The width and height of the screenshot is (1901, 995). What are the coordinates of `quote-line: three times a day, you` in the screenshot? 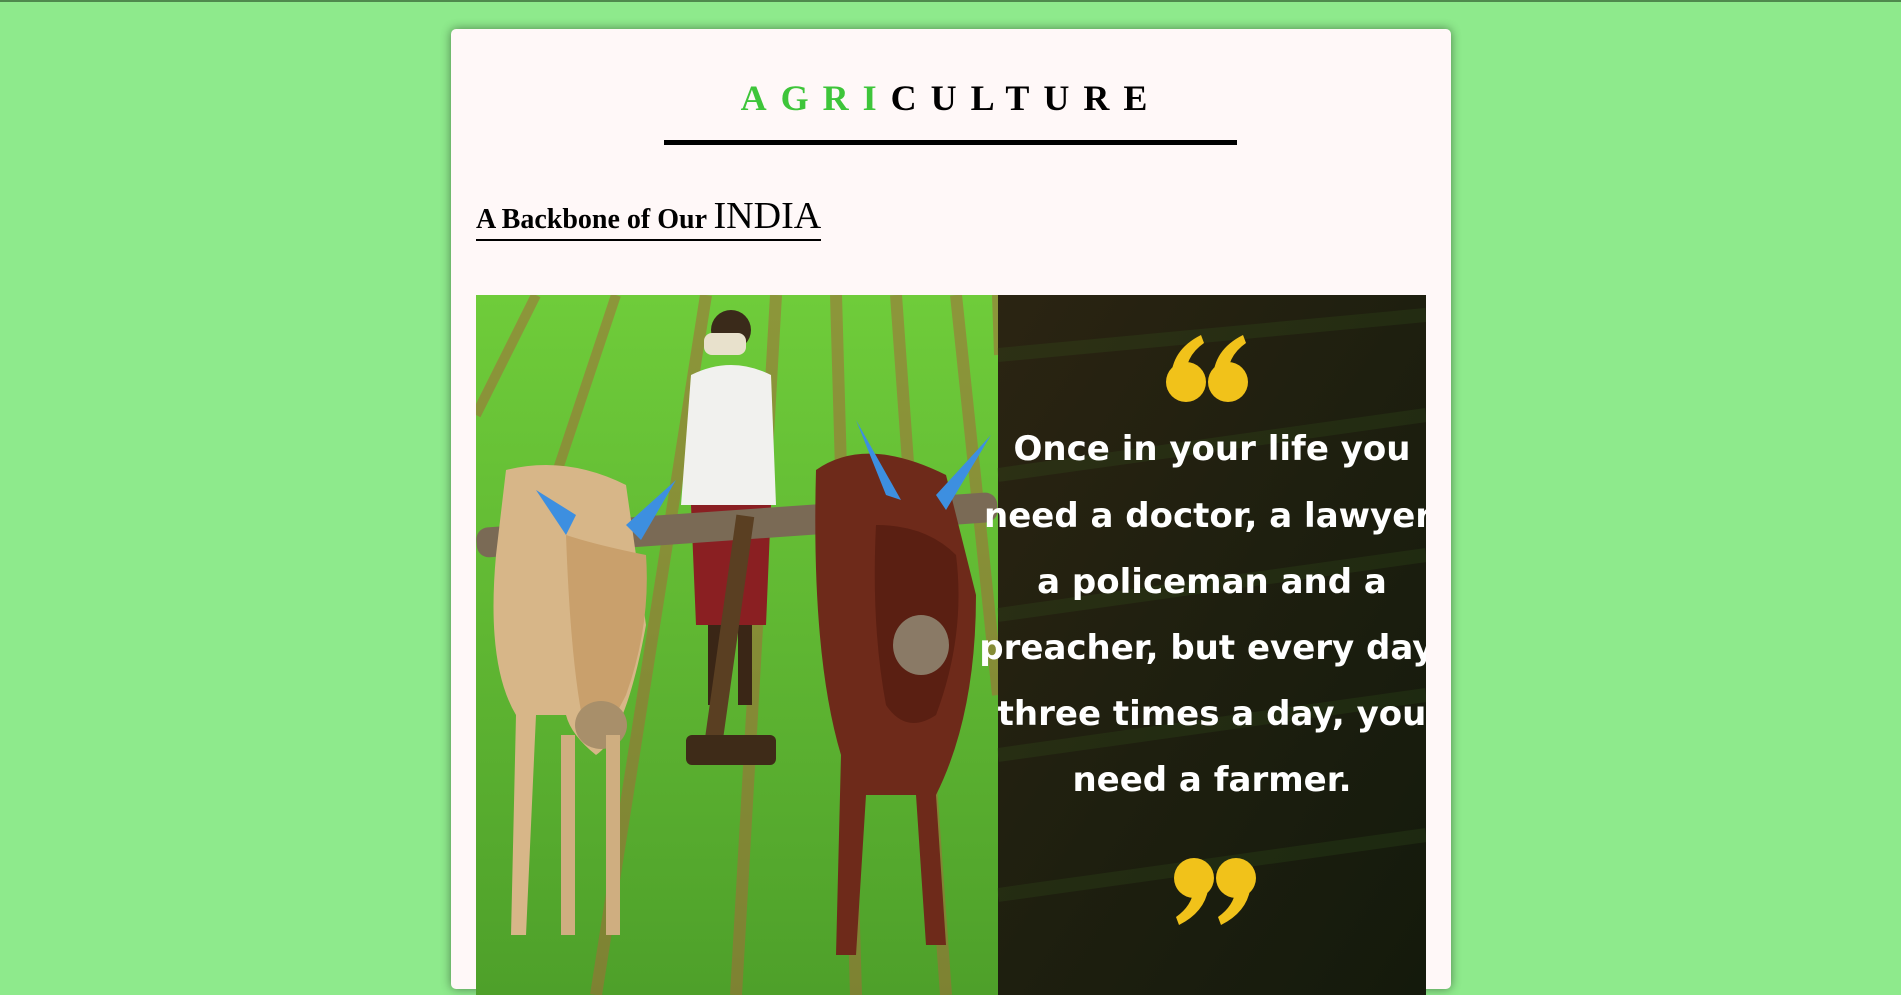 It's located at (1212, 714).